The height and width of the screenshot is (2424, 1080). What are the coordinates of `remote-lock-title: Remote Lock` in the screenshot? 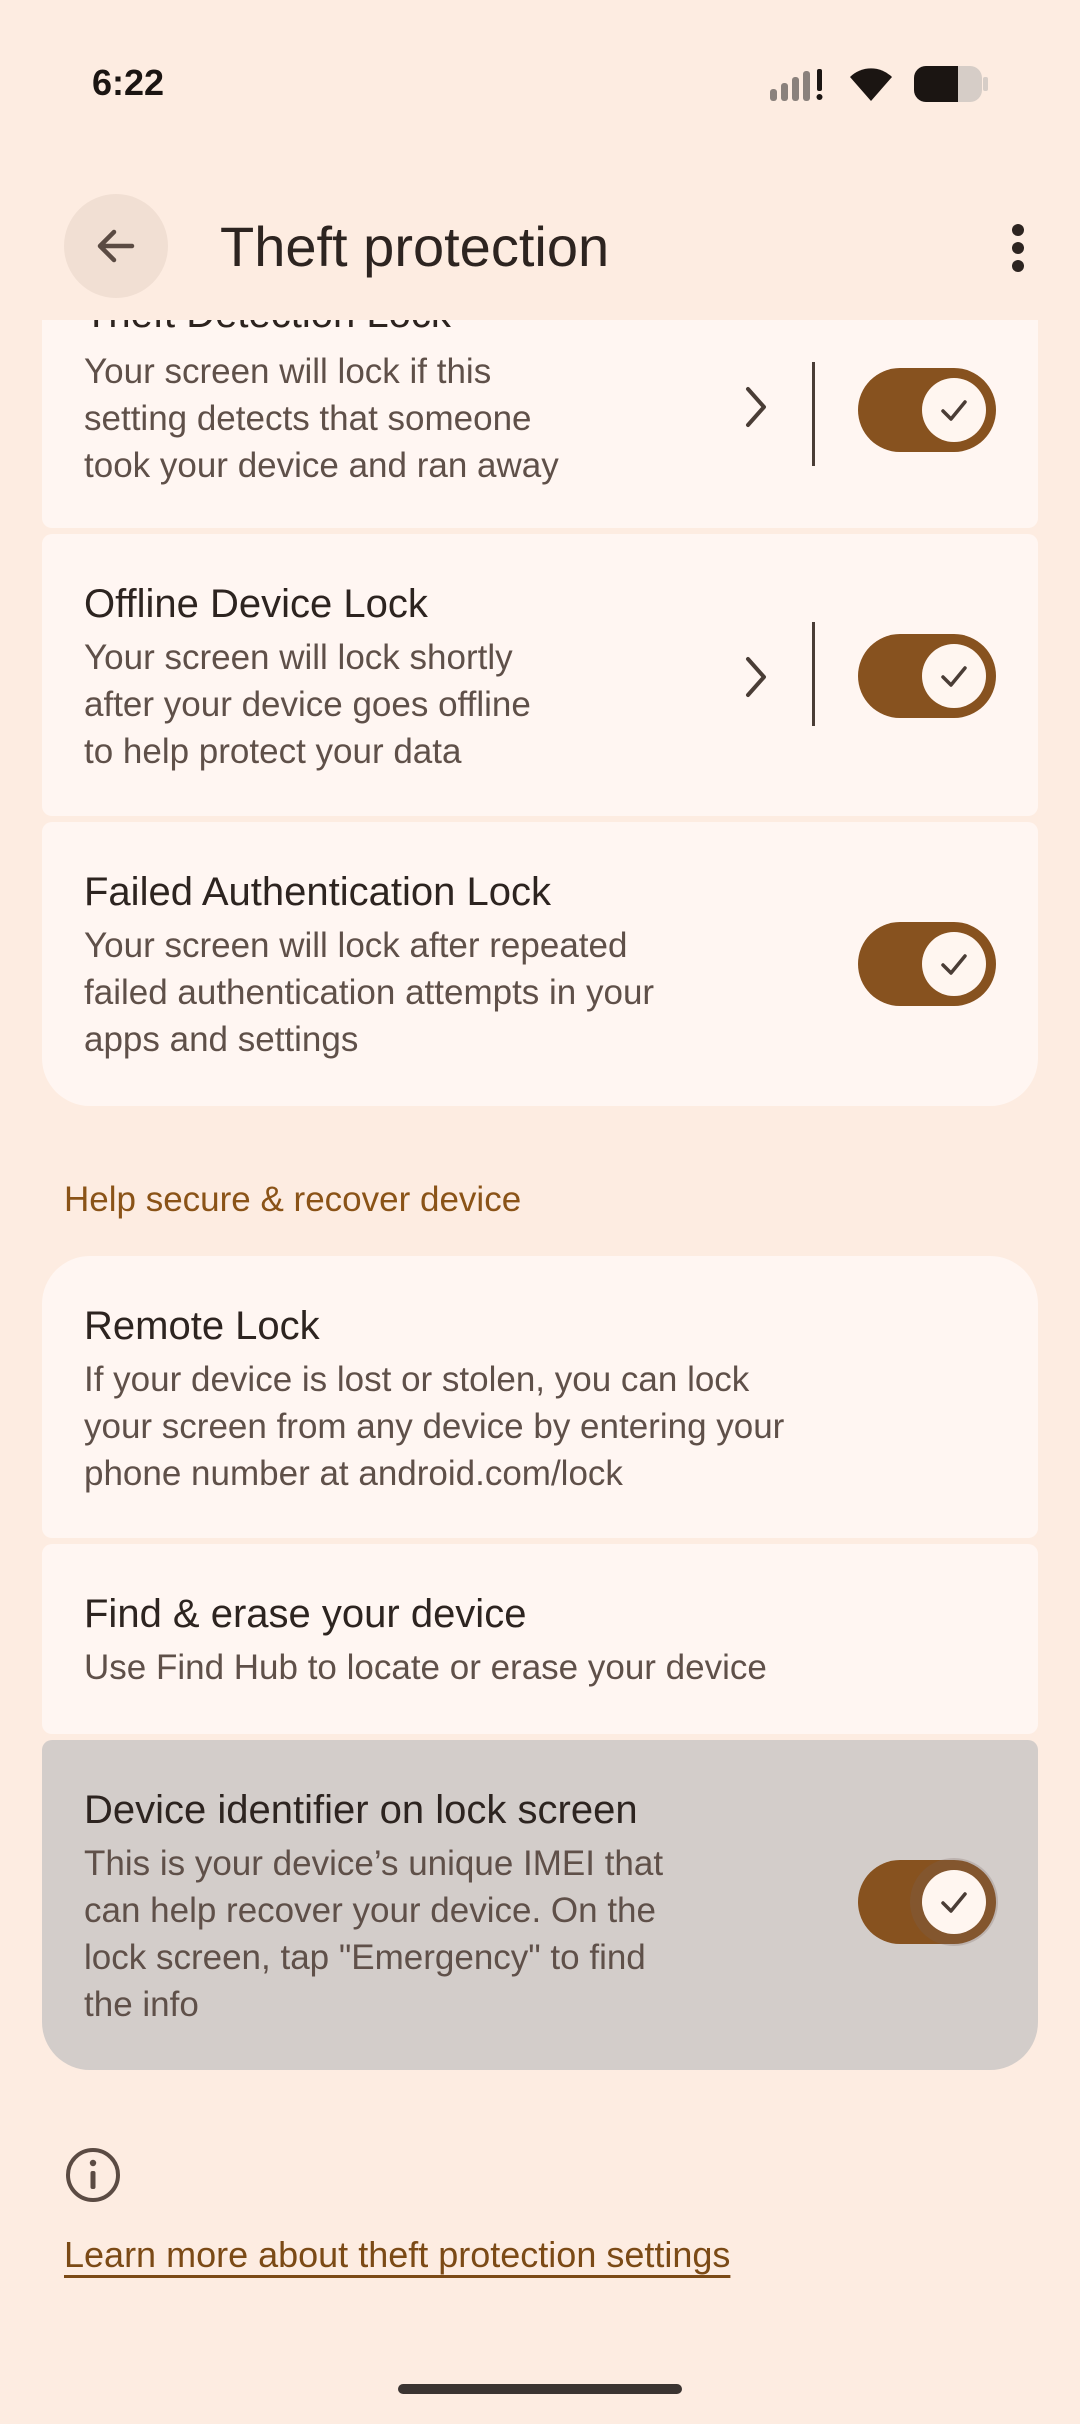 It's located at (202, 1326).